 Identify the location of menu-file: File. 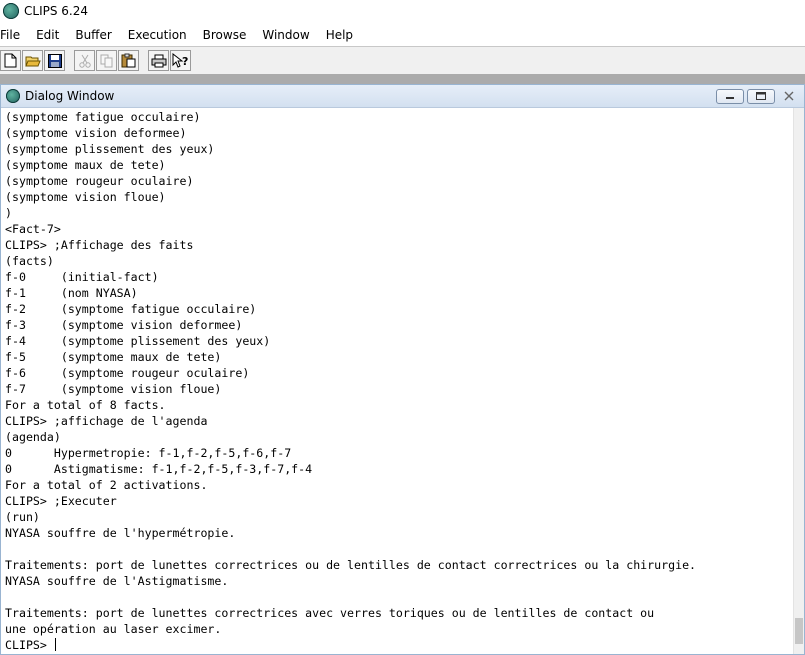
(14, 35).